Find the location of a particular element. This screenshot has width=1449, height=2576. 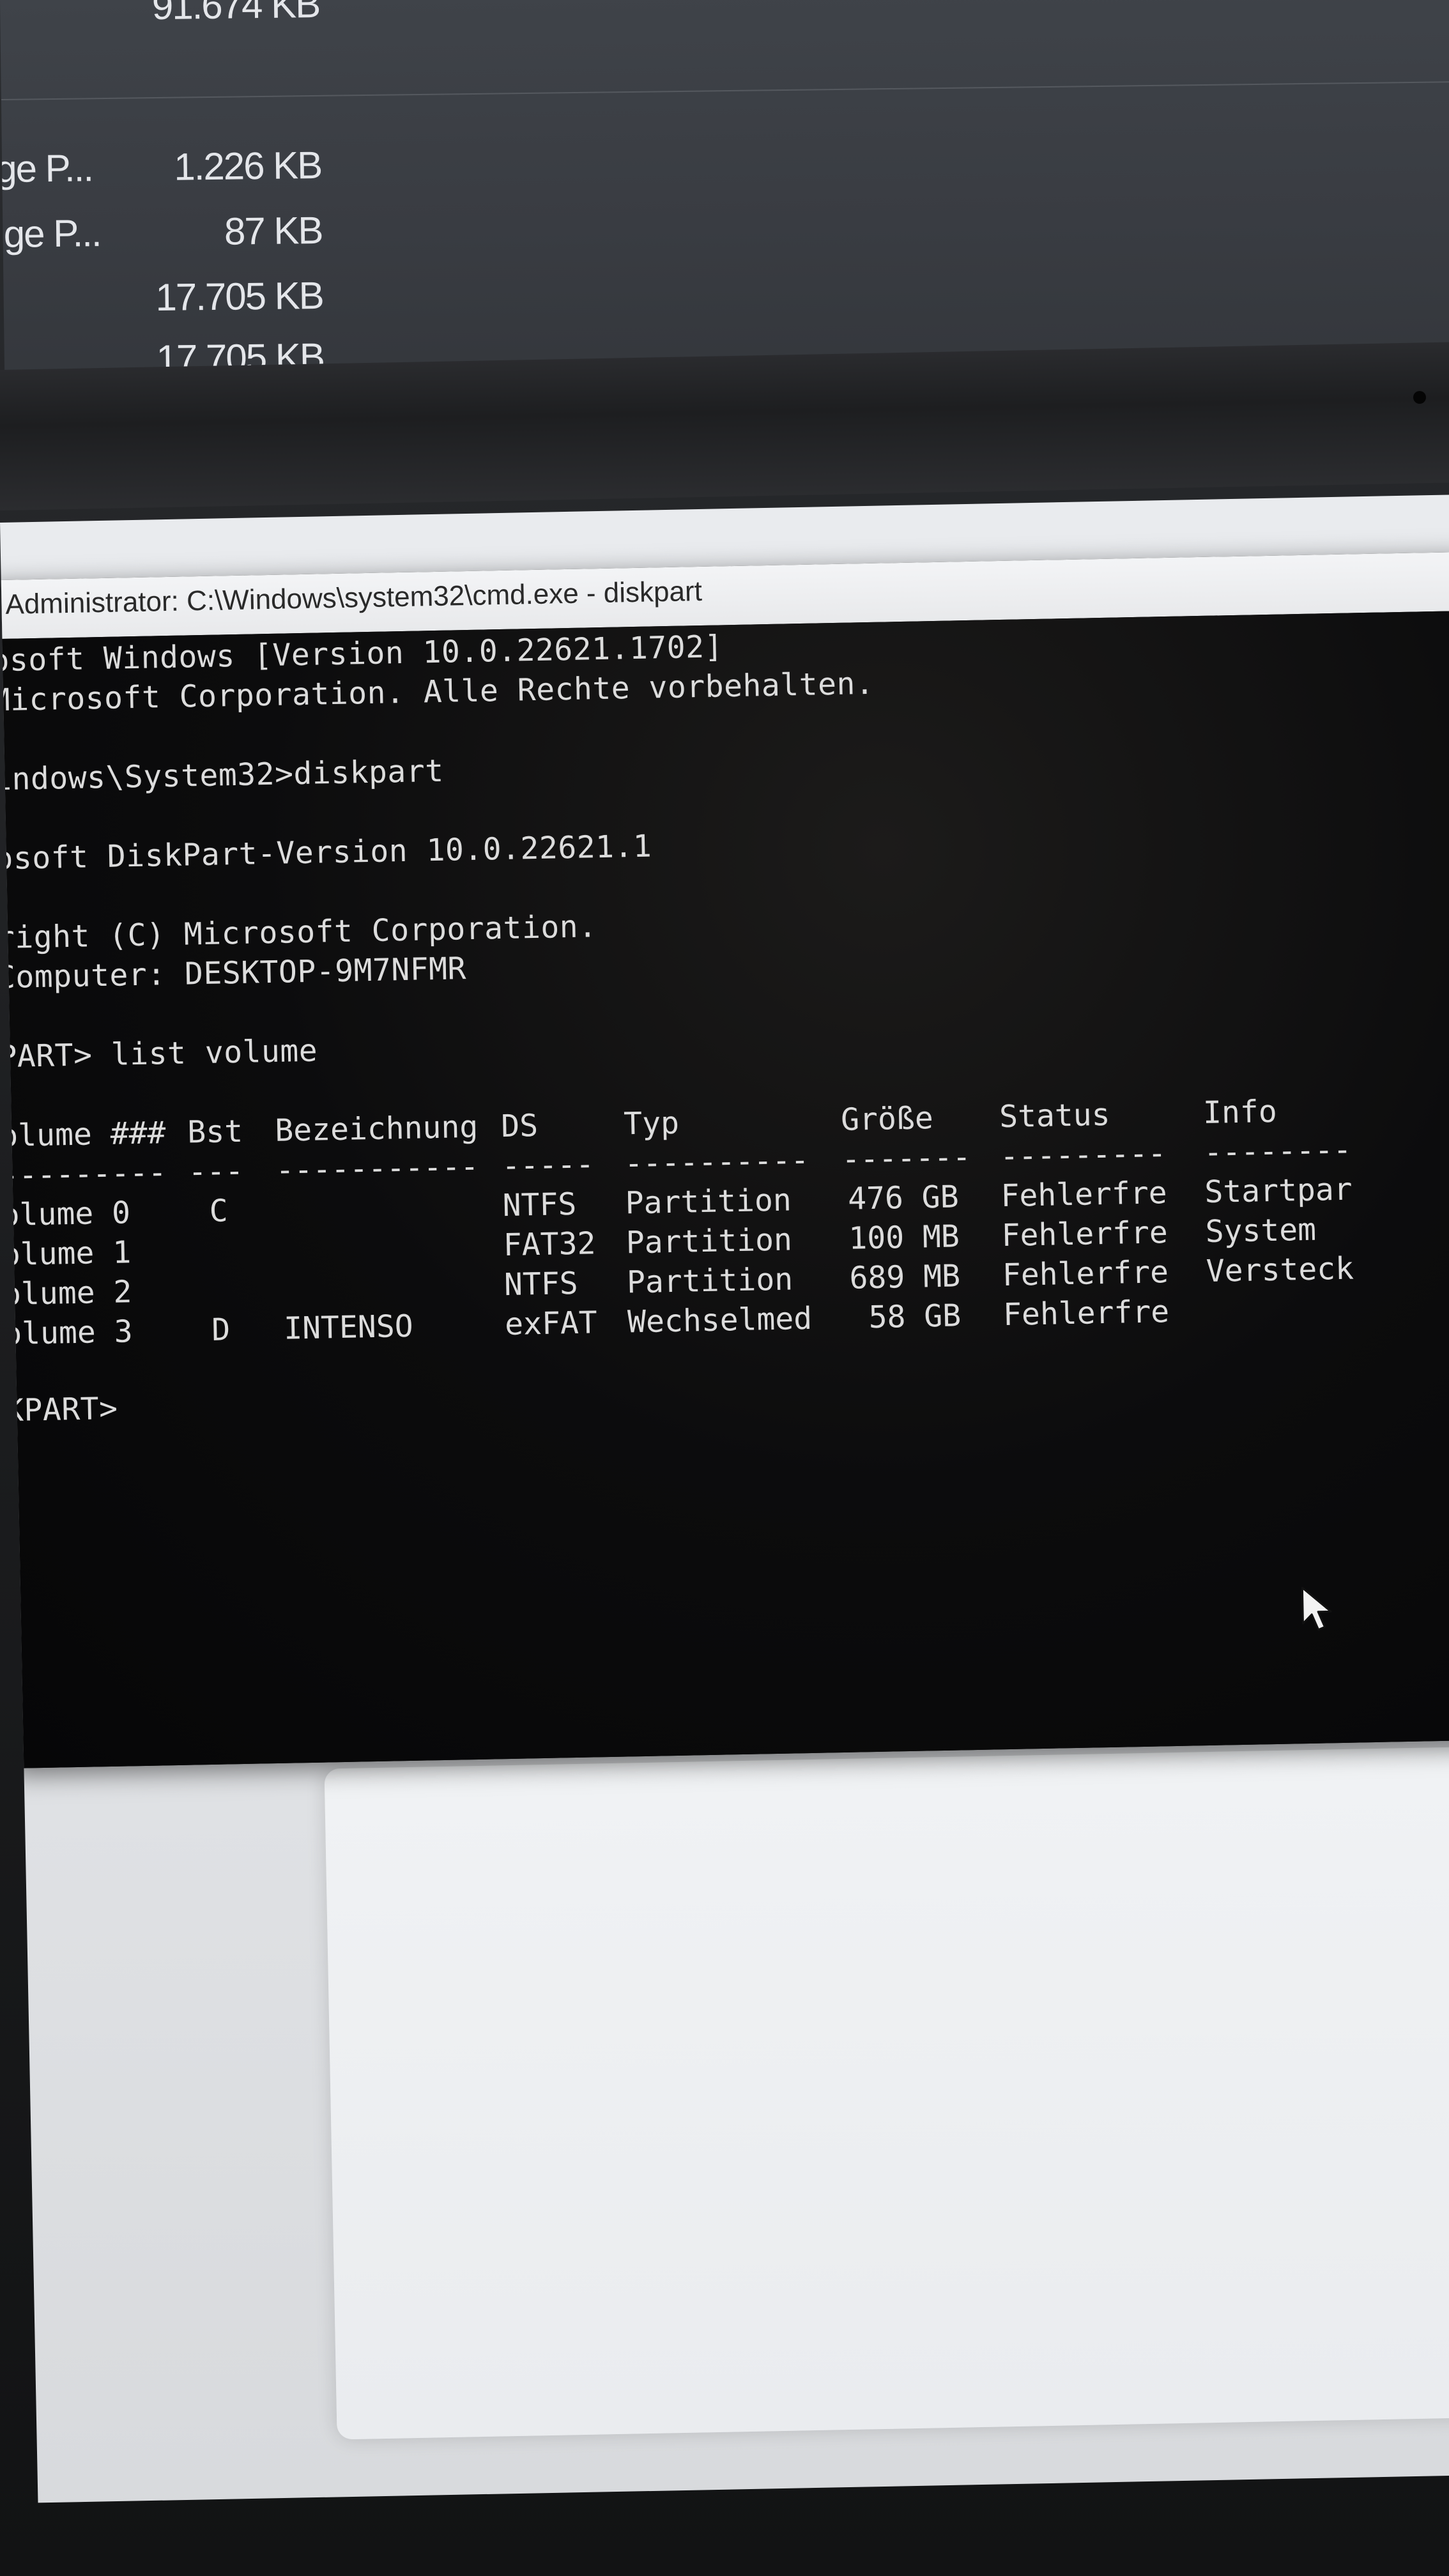

console-line: Windows\System32>diskpart is located at coordinates (222, 775).